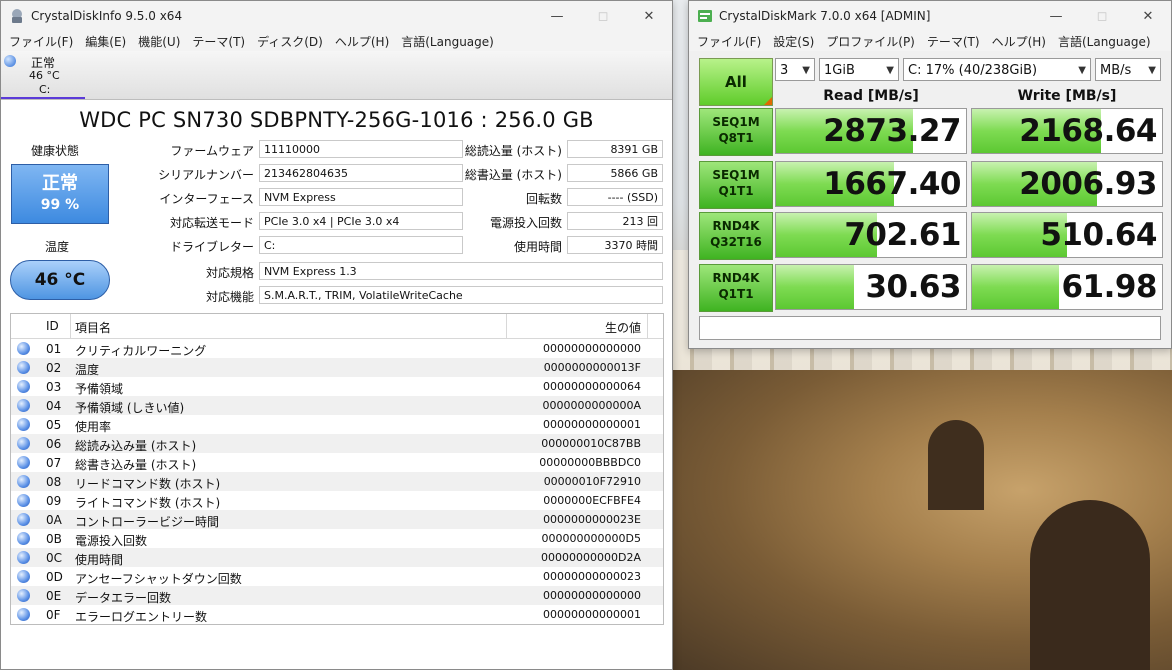 The width and height of the screenshot is (1172, 670). Describe the element at coordinates (361, 197) in the screenshot. I see `interface-field: NVM Express` at that location.